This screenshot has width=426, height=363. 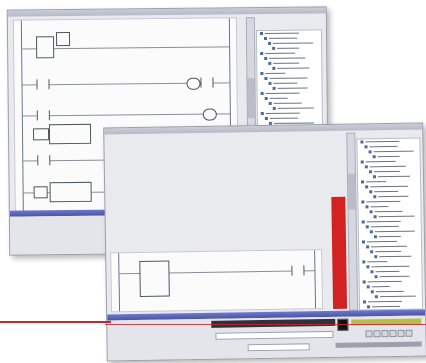 I want to click on project-tree, so click(x=390, y=224).